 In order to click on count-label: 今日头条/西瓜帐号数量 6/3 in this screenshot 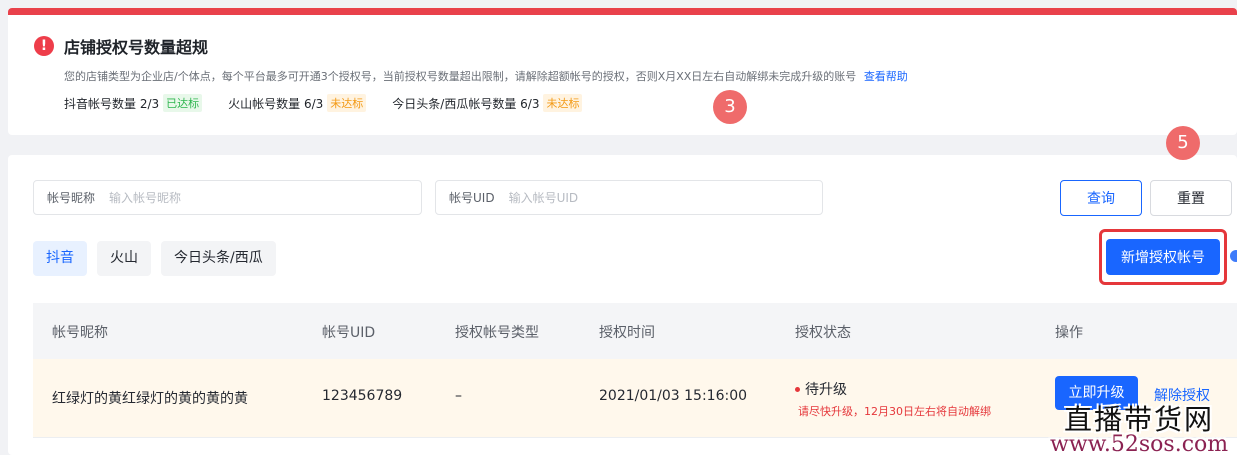, I will do `click(466, 103)`.